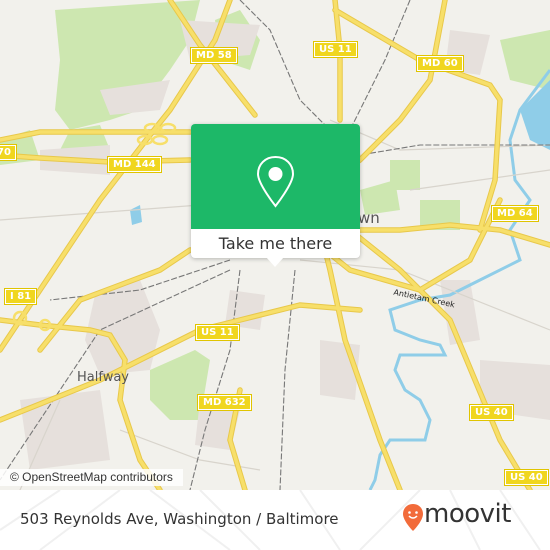 The height and width of the screenshot is (550, 550). I want to click on place-label-halfway: Halfway, so click(103, 377).